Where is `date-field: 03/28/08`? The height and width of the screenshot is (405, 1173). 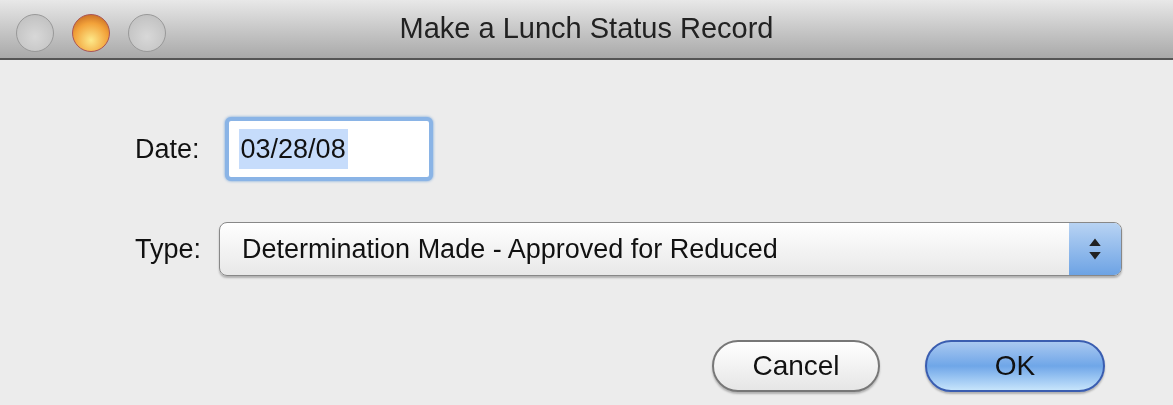 date-field: 03/28/08 is located at coordinates (328, 149).